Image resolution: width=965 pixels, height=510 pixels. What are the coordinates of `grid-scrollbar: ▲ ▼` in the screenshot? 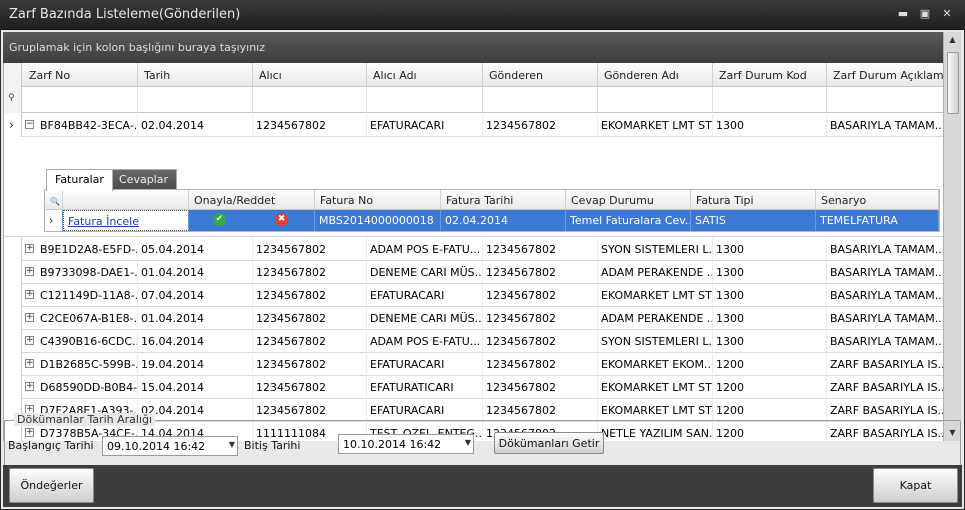 It's located at (952, 236).